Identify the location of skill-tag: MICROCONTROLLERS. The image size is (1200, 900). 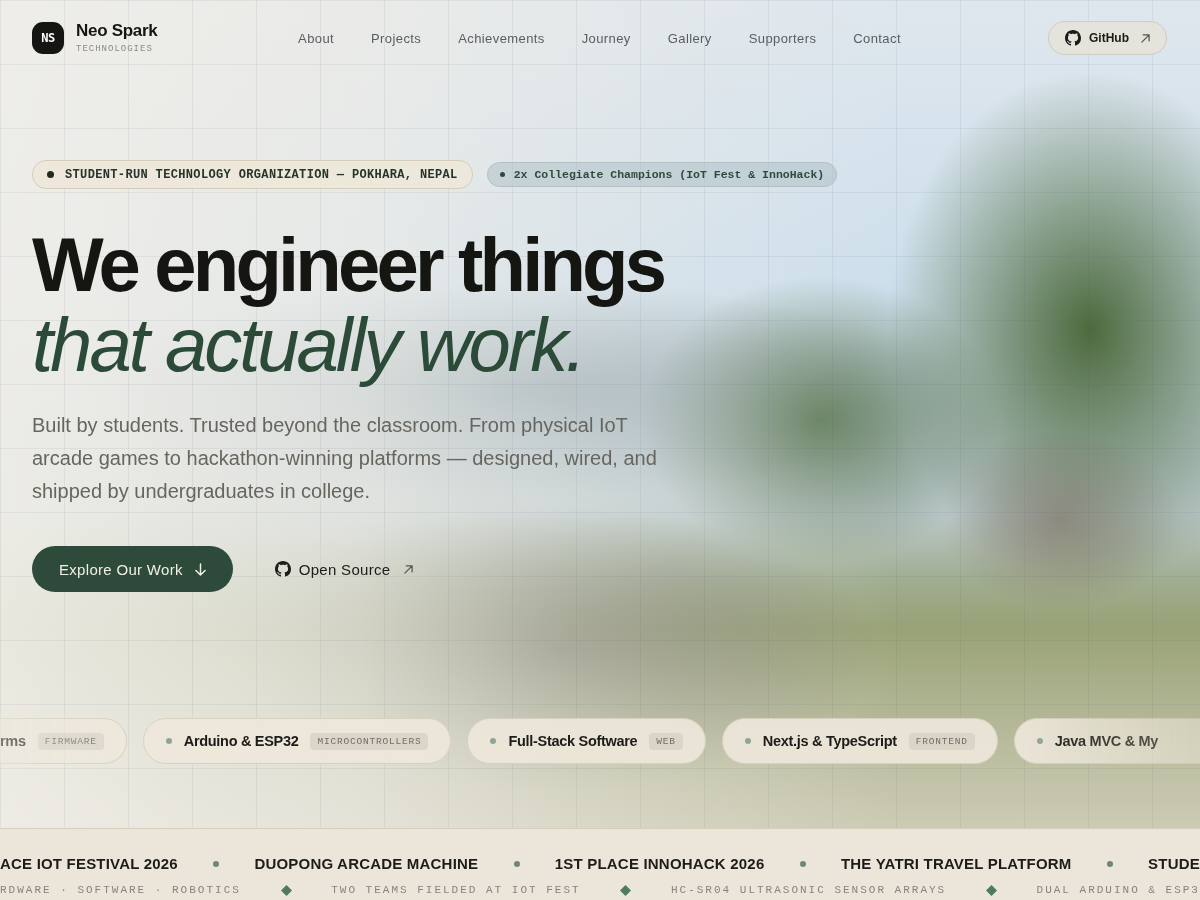
(369, 741).